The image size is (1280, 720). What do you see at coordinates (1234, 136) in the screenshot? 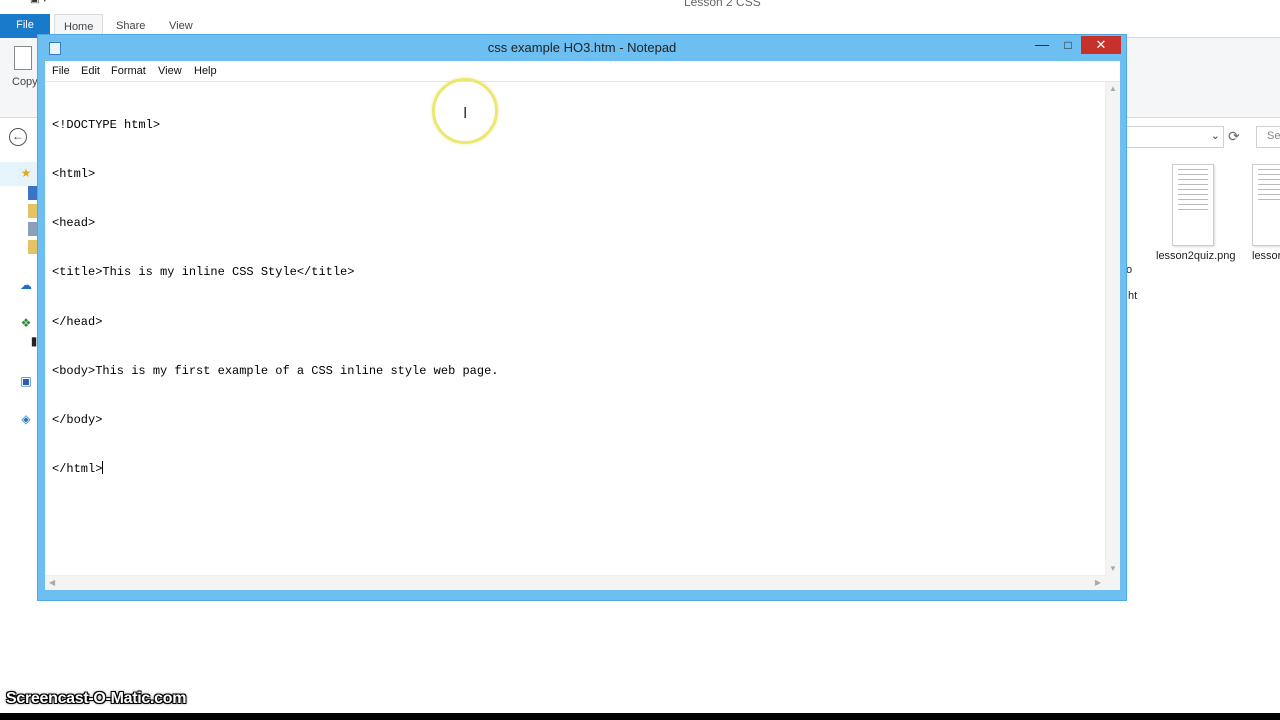
I see `refresh-icon: ⟳` at bounding box center [1234, 136].